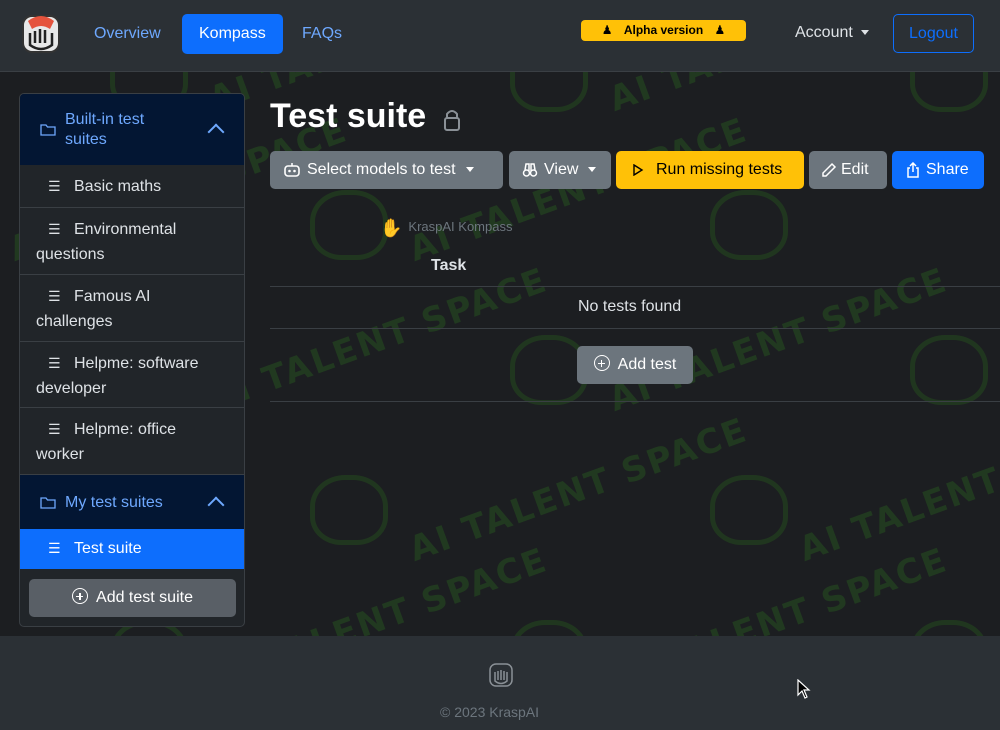  What do you see at coordinates (630, 306) in the screenshot?
I see `empty-state-message: No tests found` at bounding box center [630, 306].